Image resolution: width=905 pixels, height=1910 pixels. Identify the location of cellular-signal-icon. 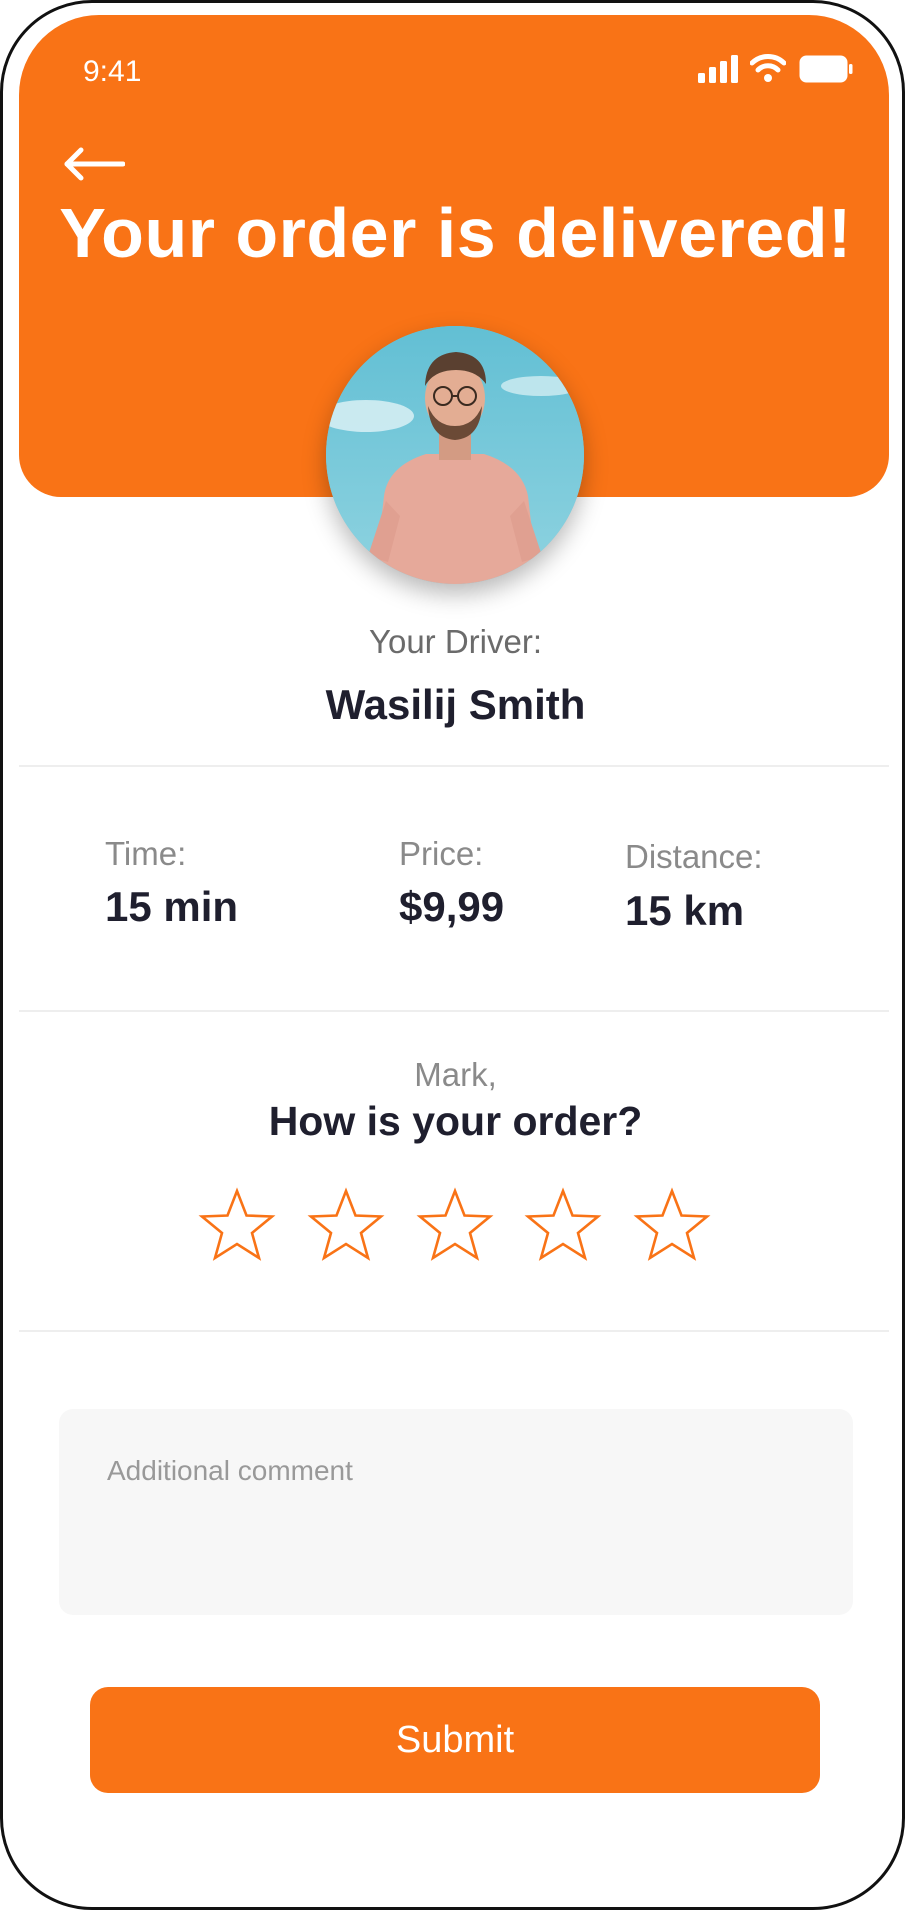
(718, 69).